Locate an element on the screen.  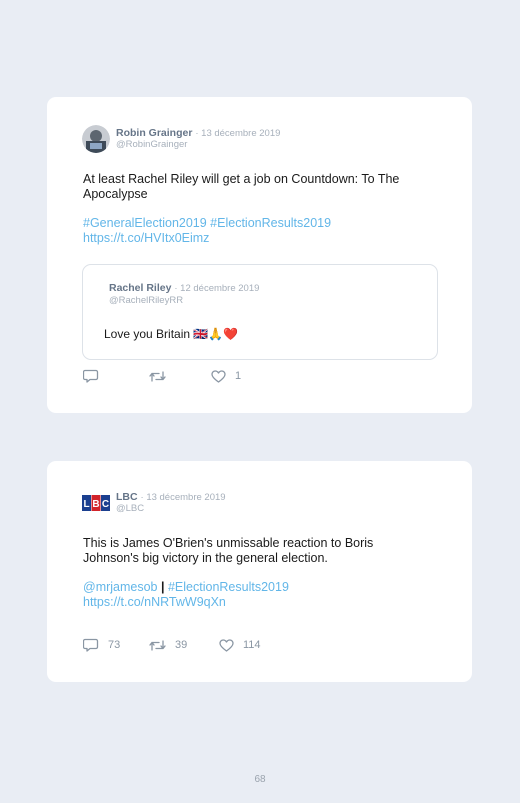
quoted-author-handle: @RachelRileyRR is located at coordinates (146, 300).